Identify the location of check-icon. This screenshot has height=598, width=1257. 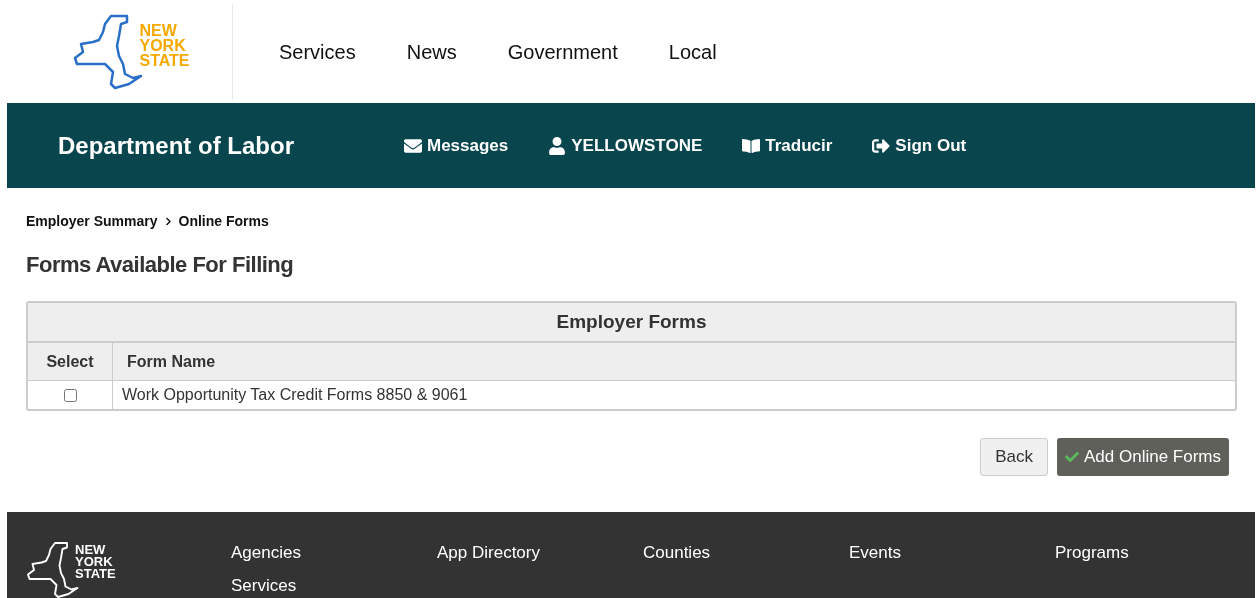
(1072, 457).